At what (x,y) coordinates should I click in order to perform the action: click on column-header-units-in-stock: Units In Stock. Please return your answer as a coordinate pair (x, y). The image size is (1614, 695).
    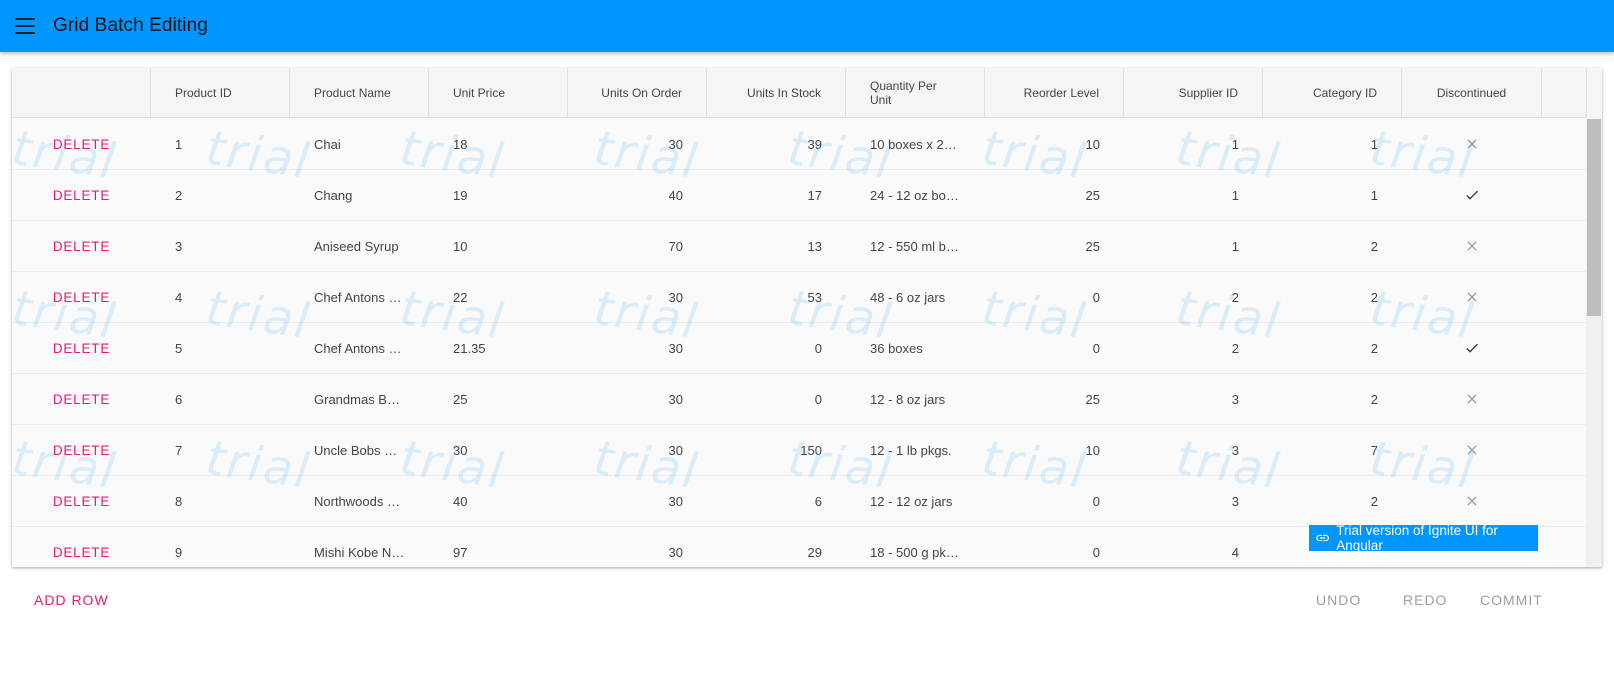
    Looking at the image, I should click on (776, 93).